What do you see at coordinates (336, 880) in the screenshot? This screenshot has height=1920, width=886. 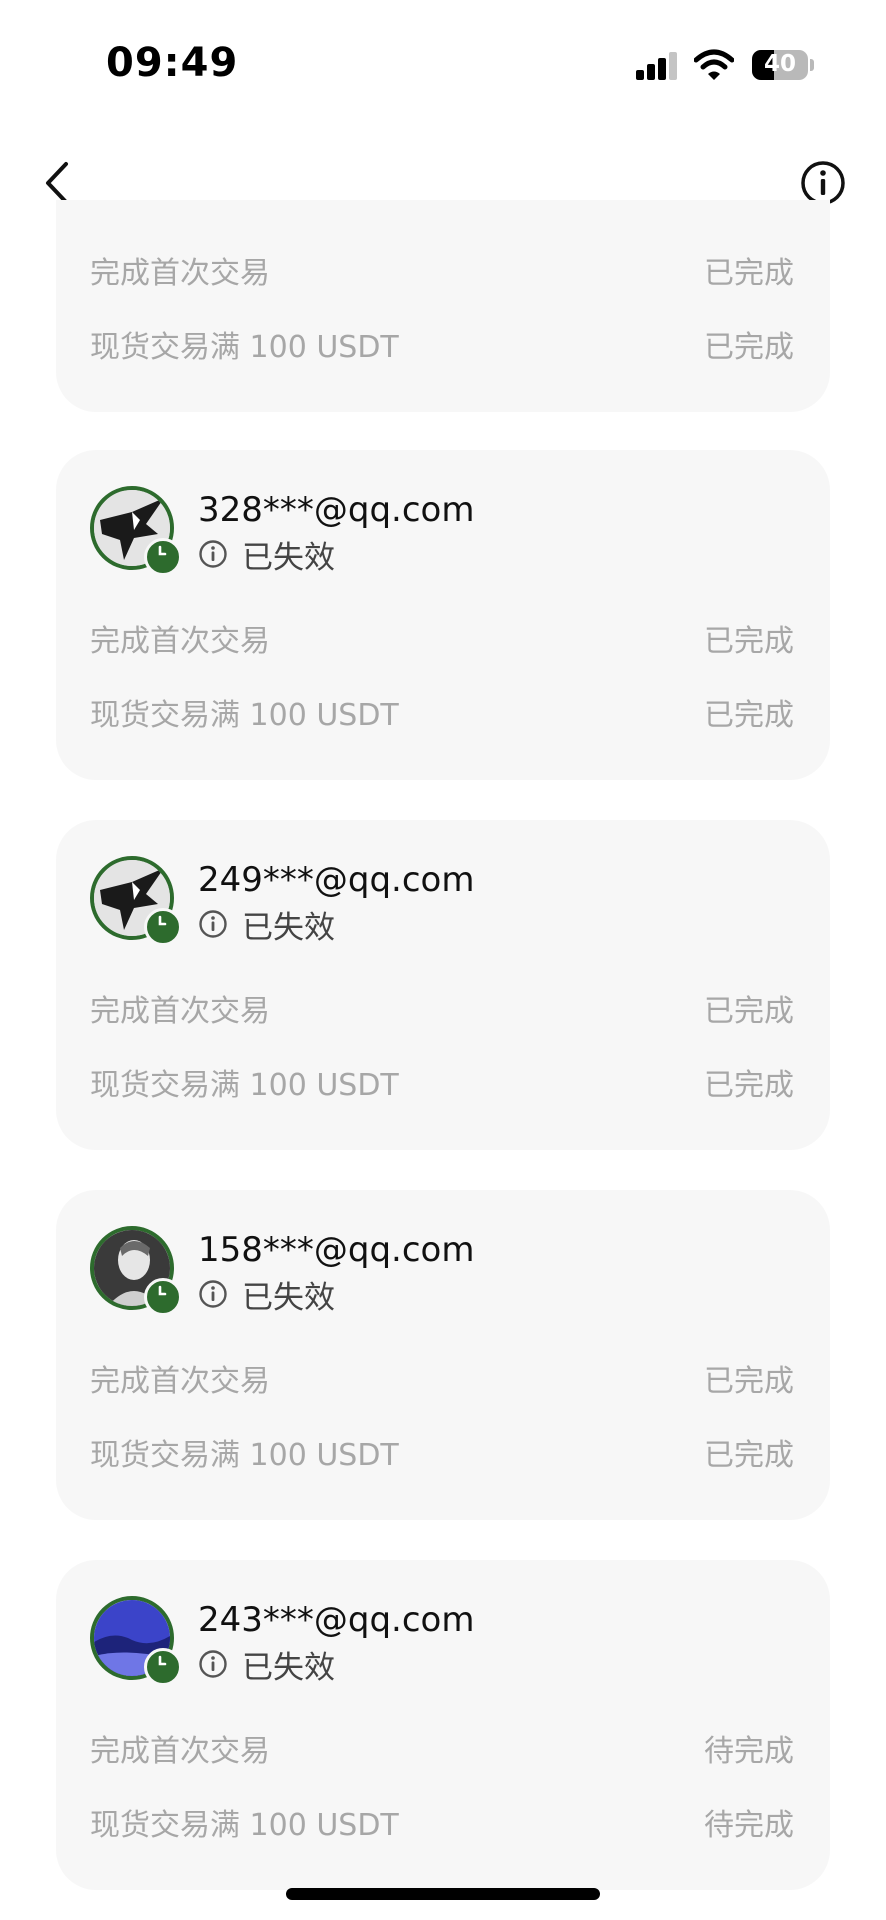 I see `invitee-email: 249***@qq.com` at bounding box center [336, 880].